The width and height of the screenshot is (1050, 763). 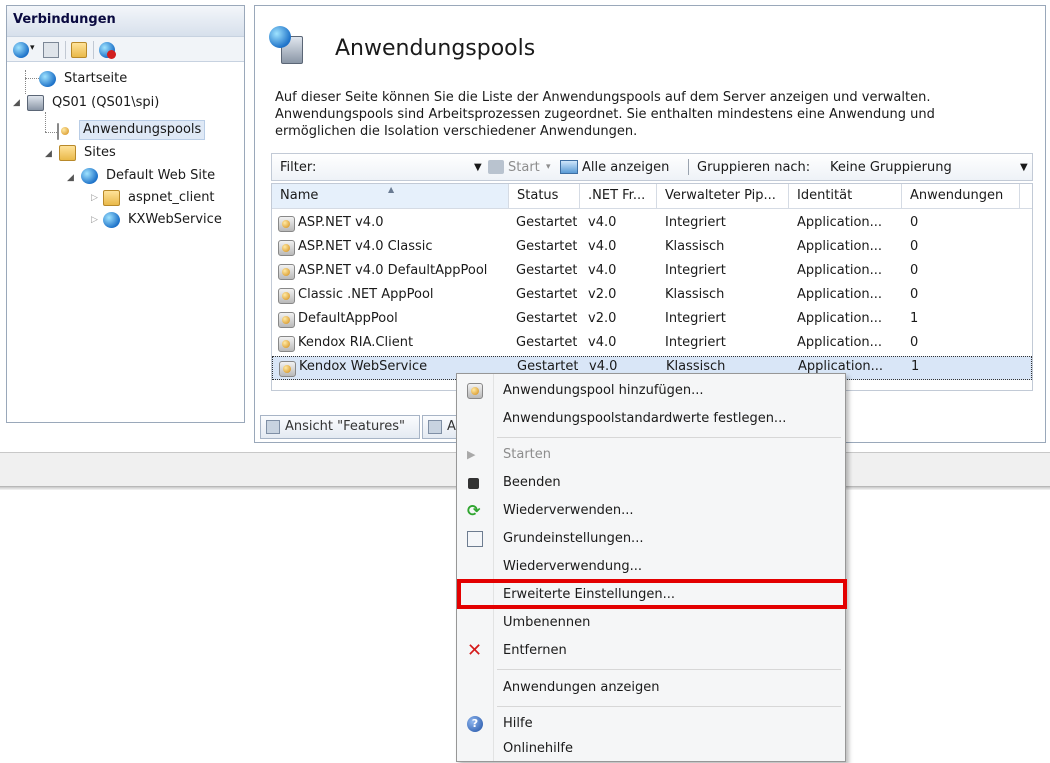 I want to click on filter-separator, so click(x=688, y=167).